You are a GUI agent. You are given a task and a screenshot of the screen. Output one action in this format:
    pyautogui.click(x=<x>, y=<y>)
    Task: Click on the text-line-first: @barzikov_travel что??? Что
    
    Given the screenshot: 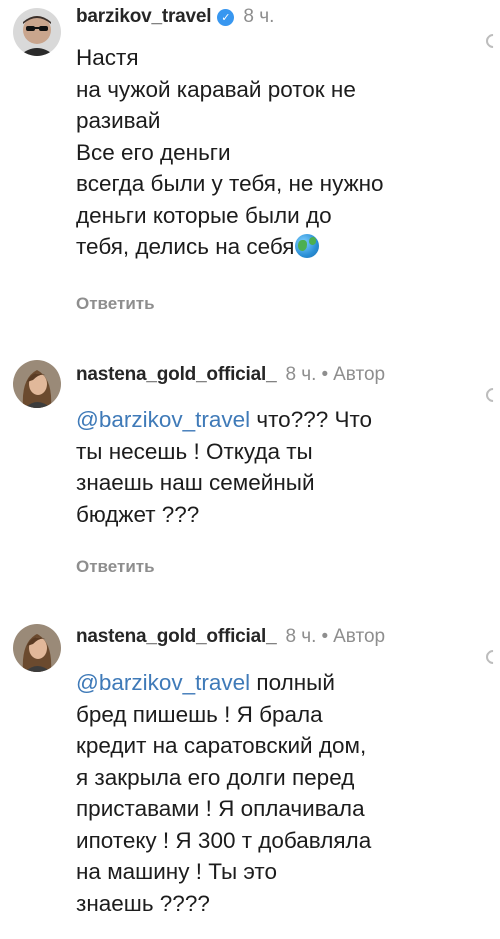 What is the action you would take?
    pyautogui.click(x=276, y=420)
    